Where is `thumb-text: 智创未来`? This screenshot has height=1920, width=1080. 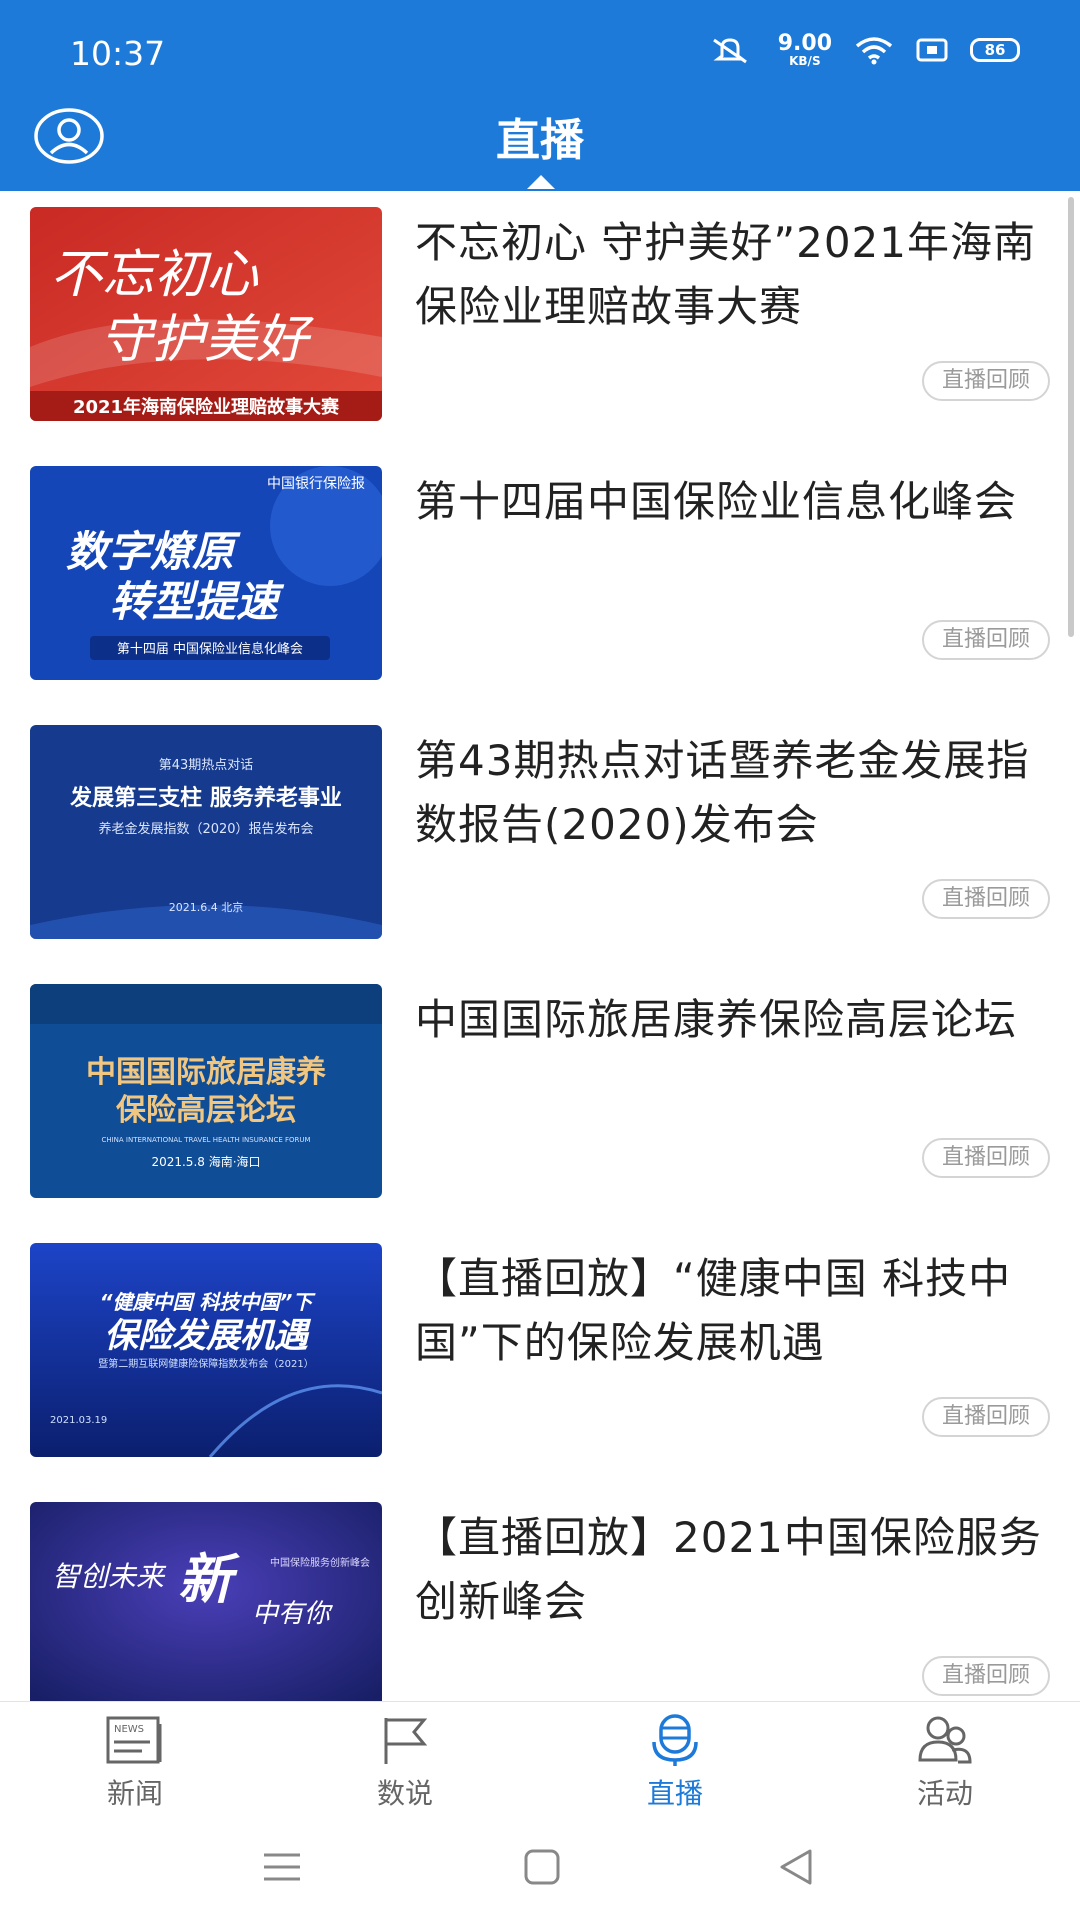 thumb-text: 智创未来 is located at coordinates (109, 1576).